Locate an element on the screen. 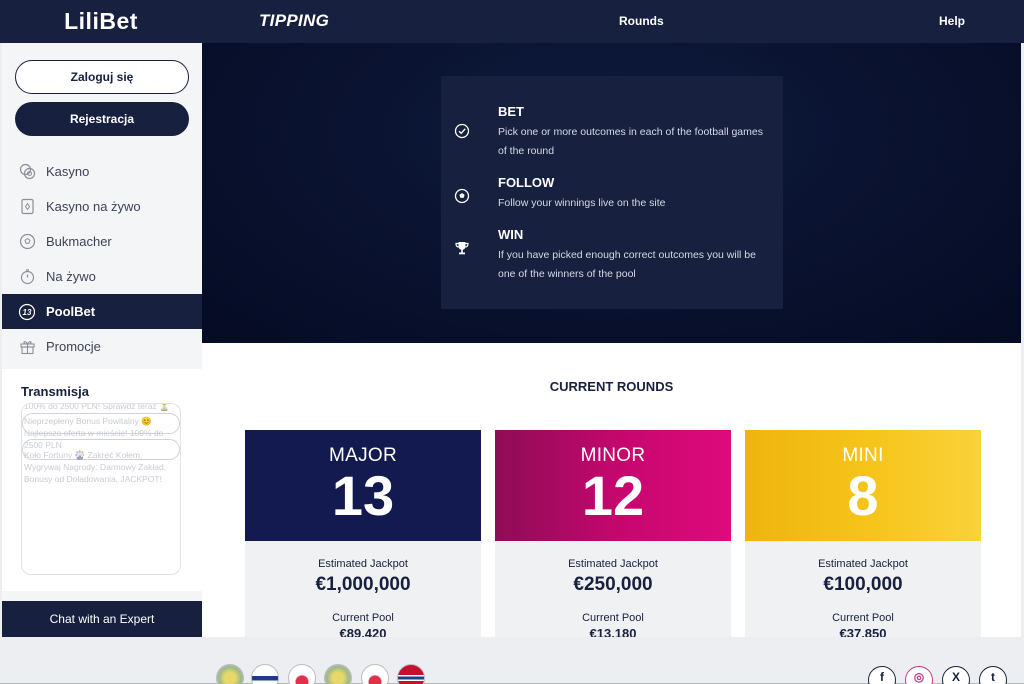 The image size is (1024, 684). sidebar-item-bukmacher: Bukmacher is located at coordinates (102, 241).